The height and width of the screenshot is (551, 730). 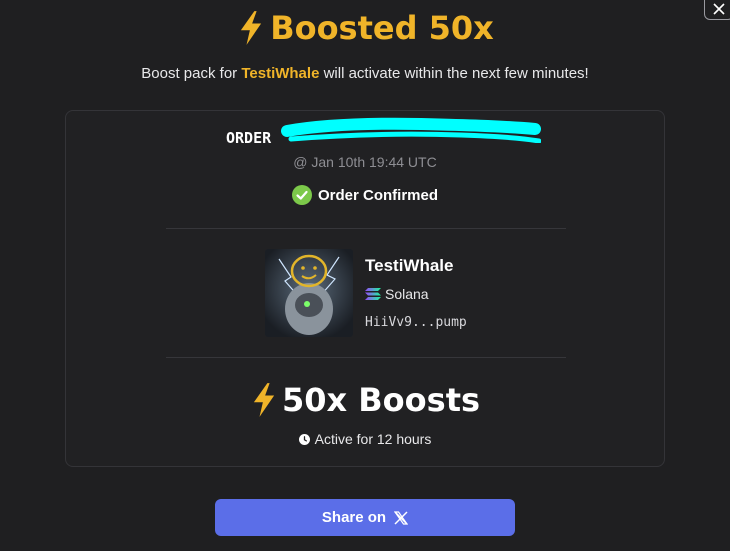 What do you see at coordinates (411, 130) in the screenshot?
I see `redaction-mark` at bounding box center [411, 130].